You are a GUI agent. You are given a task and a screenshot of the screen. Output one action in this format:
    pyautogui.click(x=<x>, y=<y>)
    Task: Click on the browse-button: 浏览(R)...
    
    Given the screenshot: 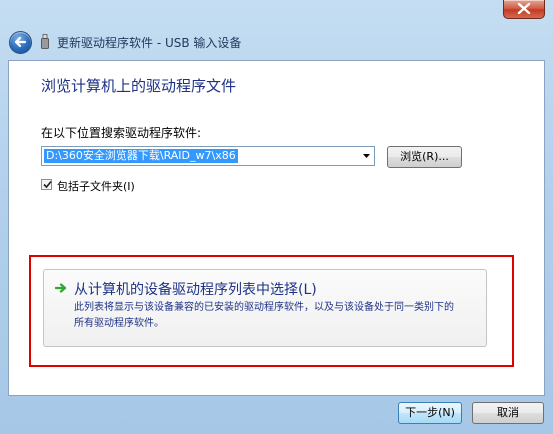 What is the action you would take?
    pyautogui.click(x=424, y=157)
    